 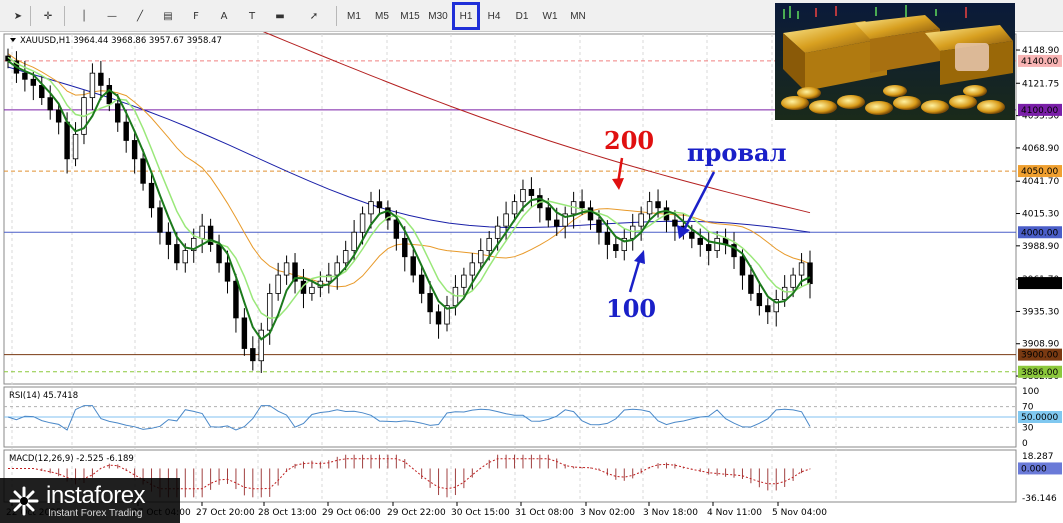 I want to click on rsi-tick-label: 100, so click(x=1030, y=392).